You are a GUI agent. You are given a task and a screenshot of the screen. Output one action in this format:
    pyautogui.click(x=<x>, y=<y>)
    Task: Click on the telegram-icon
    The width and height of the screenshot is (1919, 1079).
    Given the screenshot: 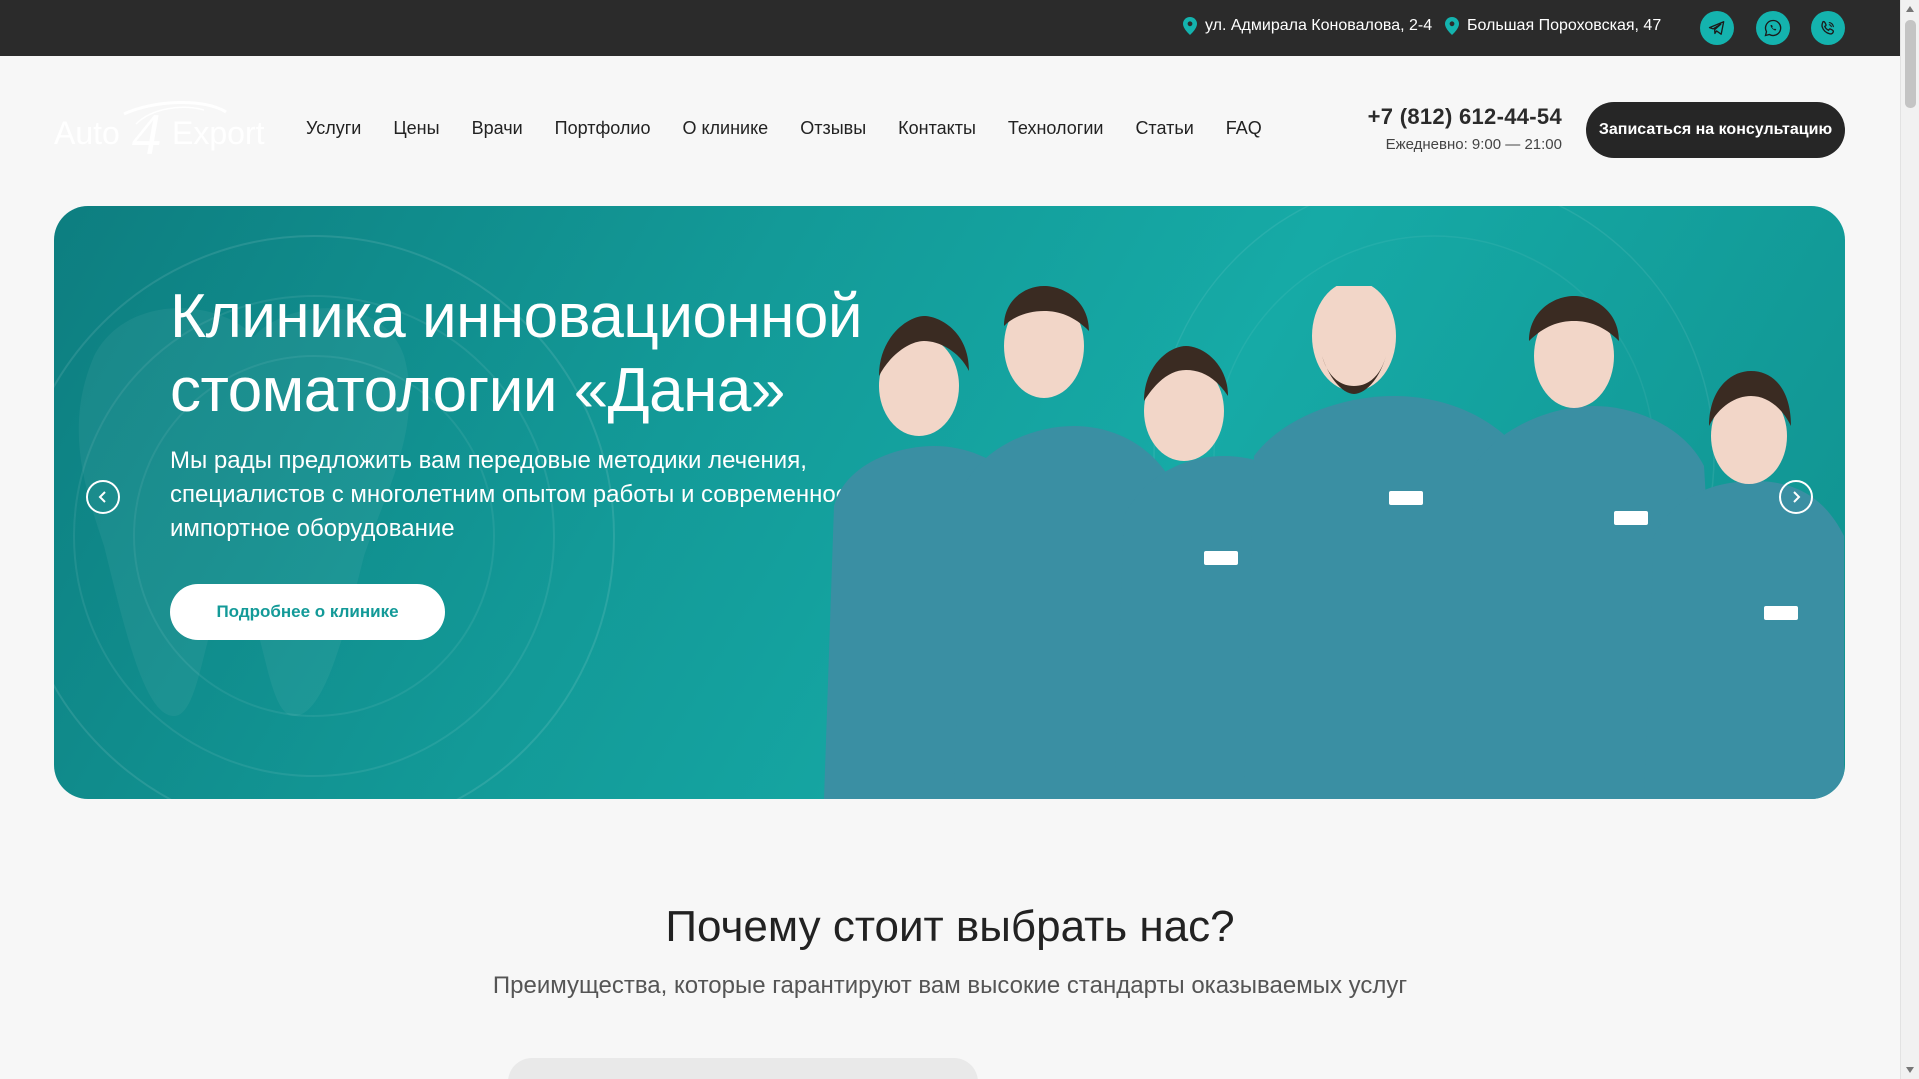 What is the action you would take?
    pyautogui.click(x=1716, y=28)
    